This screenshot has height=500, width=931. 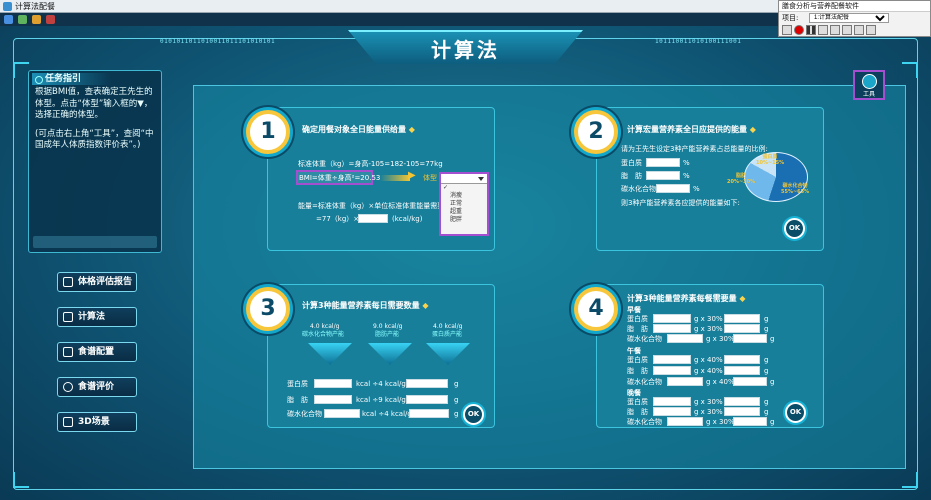 I want to click on dinner-protein-result, so click(x=742, y=401).